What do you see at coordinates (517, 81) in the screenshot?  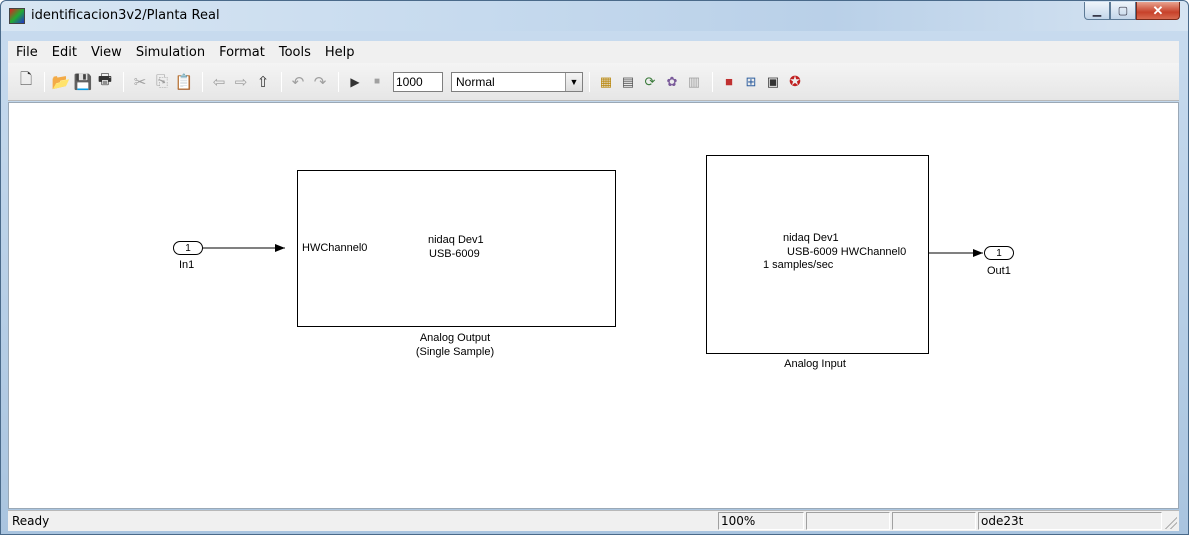 I see `simulation-mode-select: Normal ▼` at bounding box center [517, 81].